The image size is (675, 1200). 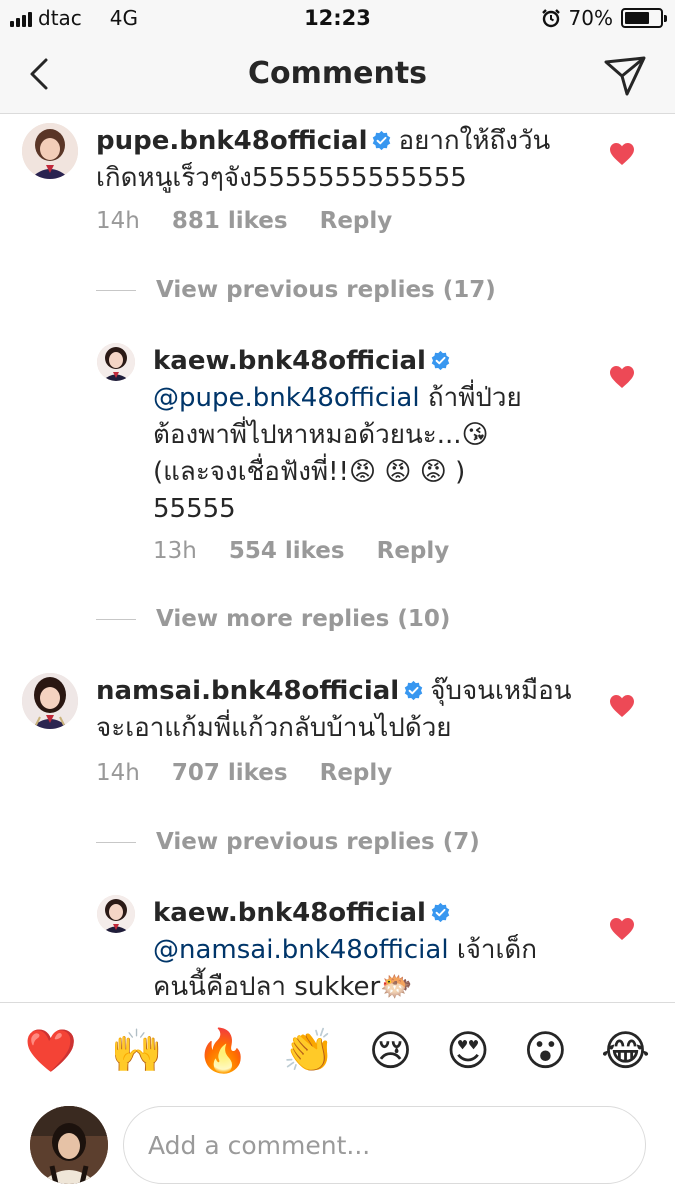 I want to click on comment-text-line: จะเอาแก้มพี่แก้วกลับบ้านไปด้วย, so click(x=274, y=728).